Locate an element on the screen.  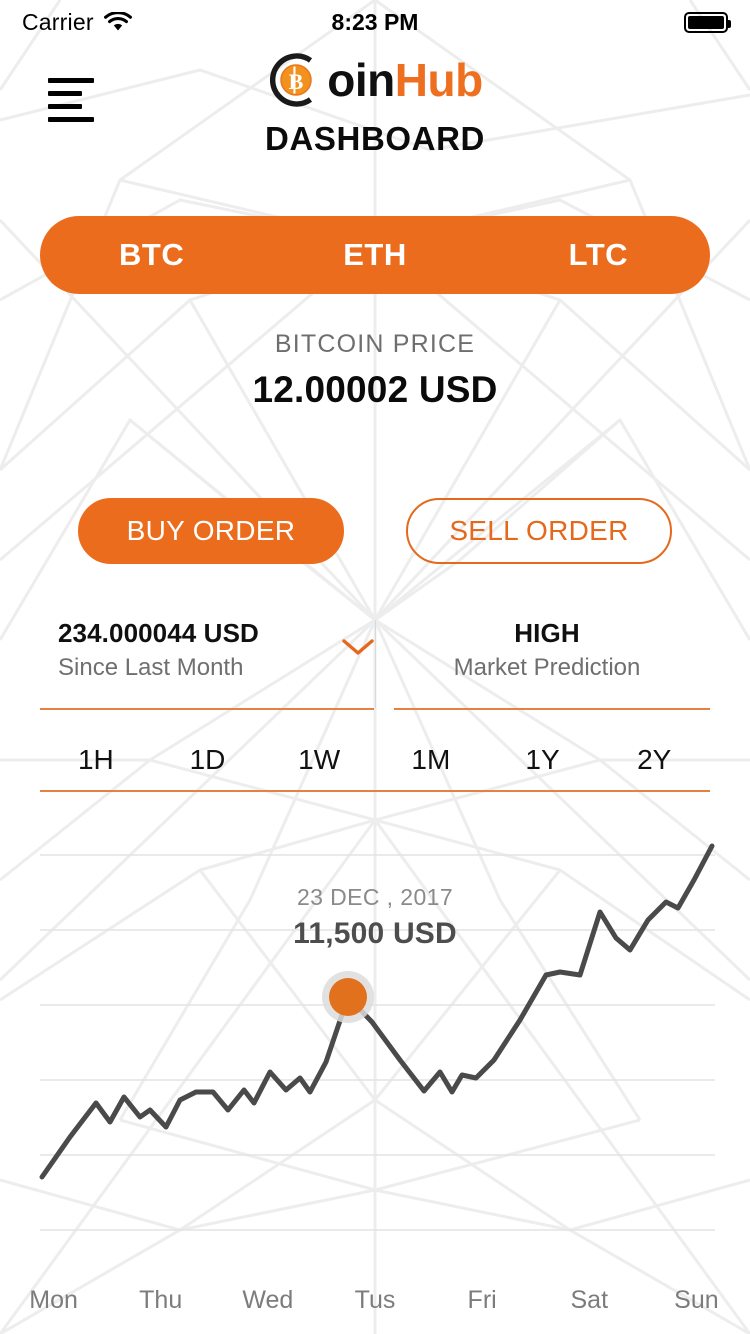
day-label-fri: Fri is located at coordinates (482, 1300).